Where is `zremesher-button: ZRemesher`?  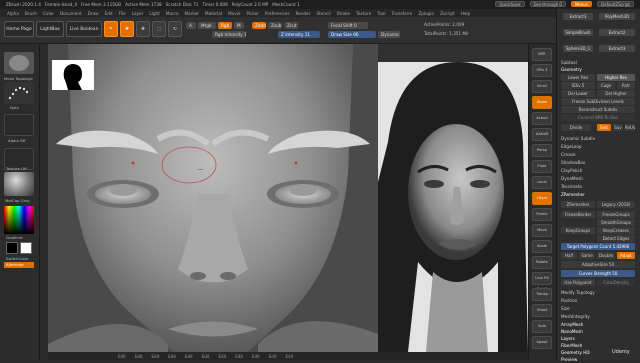
zremesher-button: ZRemesher is located at coordinates (578, 204).